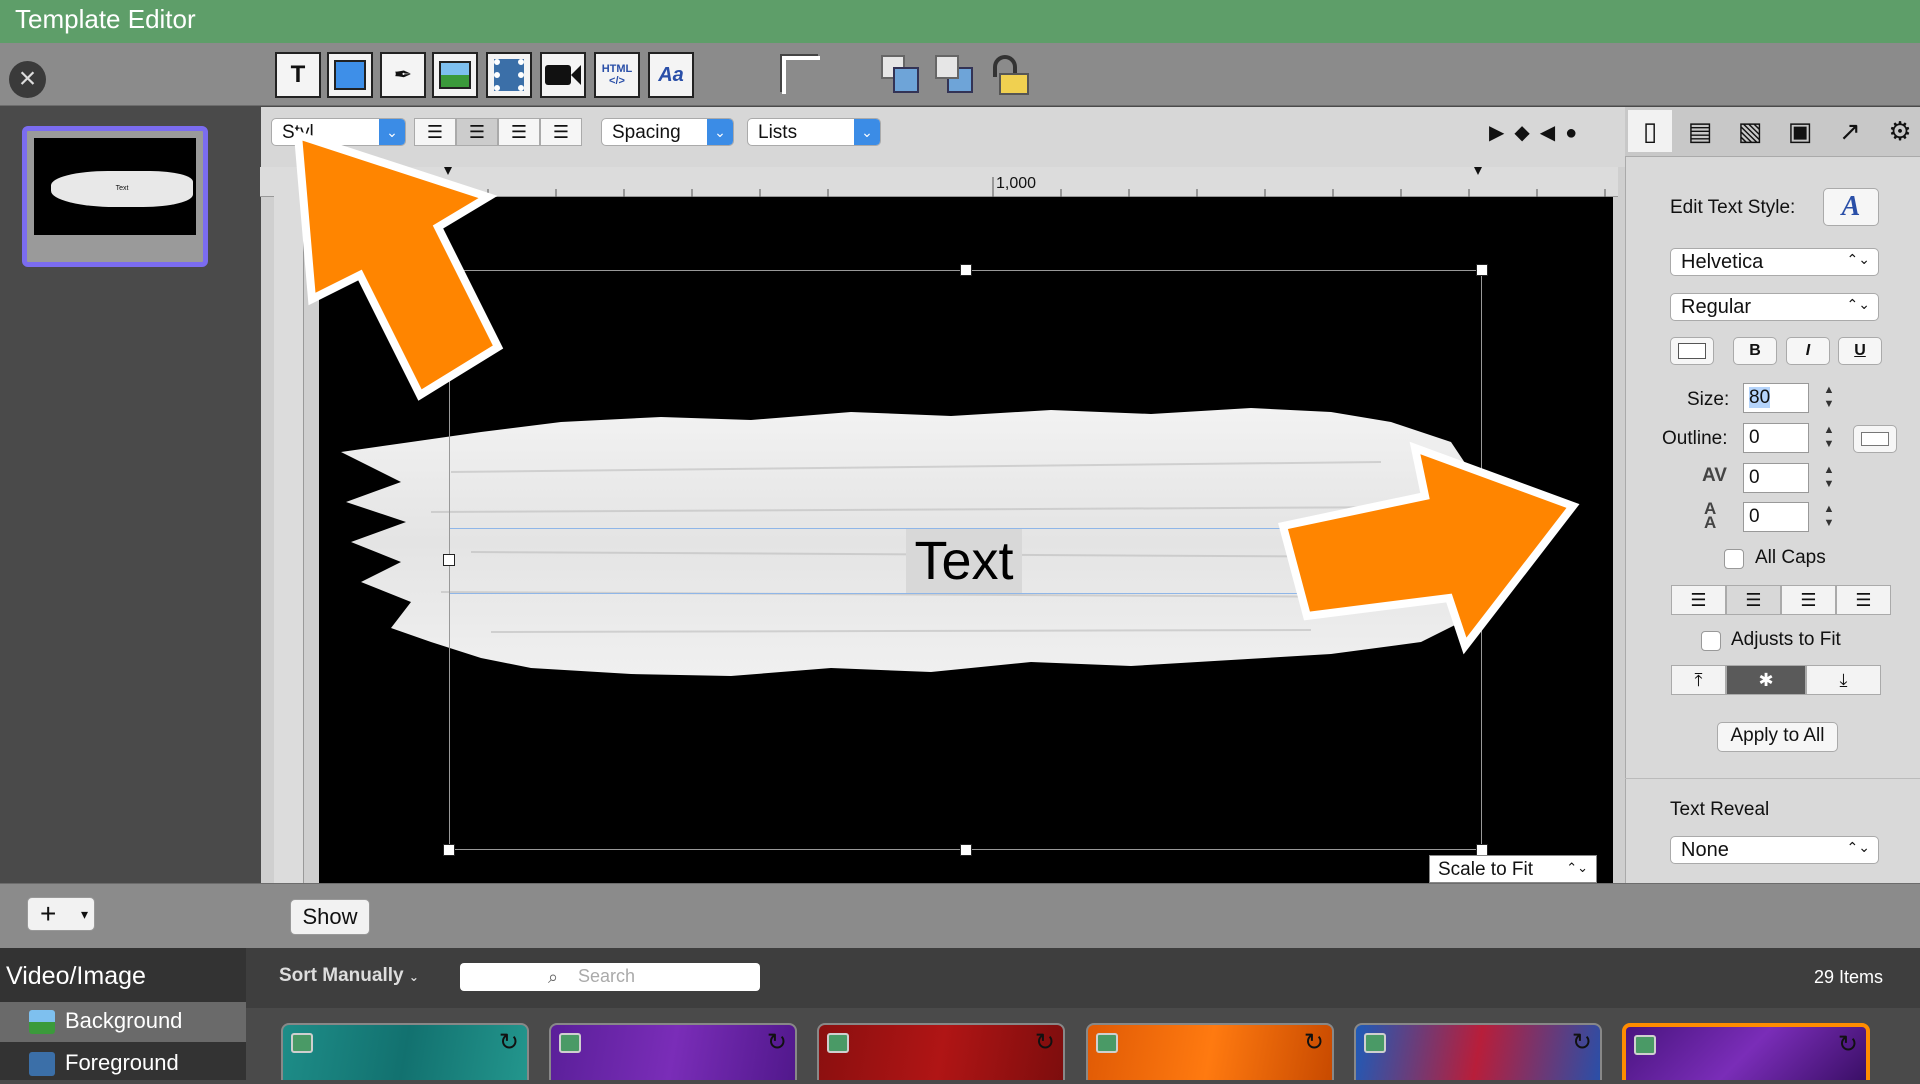 The height and width of the screenshot is (1084, 1920). I want to click on adjusts-to-fit-label: Adjusts to Fit, so click(1786, 639).